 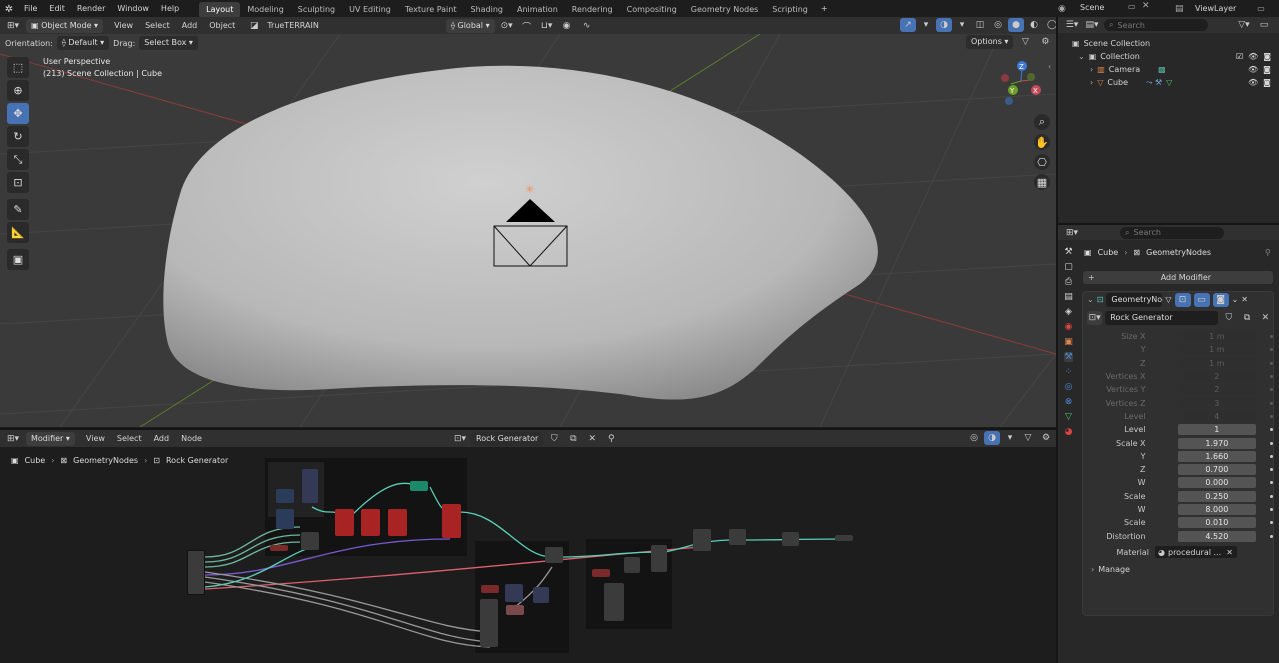 What do you see at coordinates (18, 67) in the screenshot?
I see `select-tool-icon: ⬚` at bounding box center [18, 67].